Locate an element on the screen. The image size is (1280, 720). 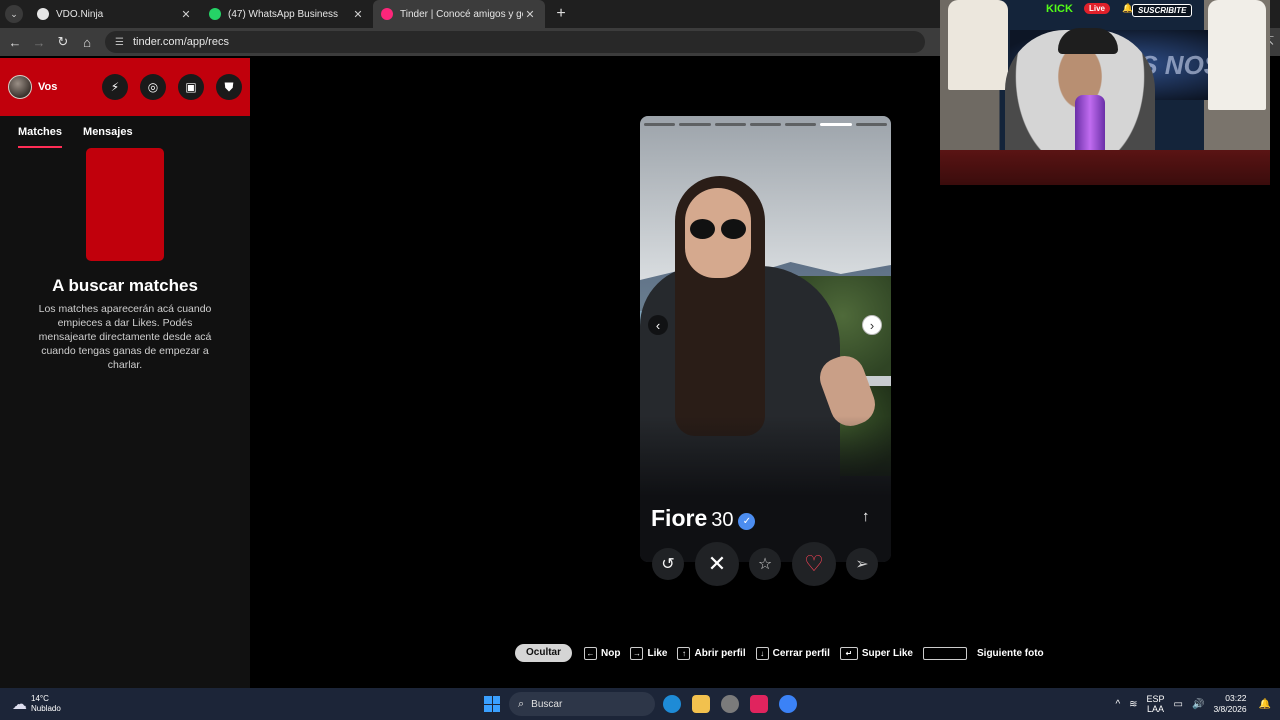
right-key-icon: → is located at coordinates (637, 653).